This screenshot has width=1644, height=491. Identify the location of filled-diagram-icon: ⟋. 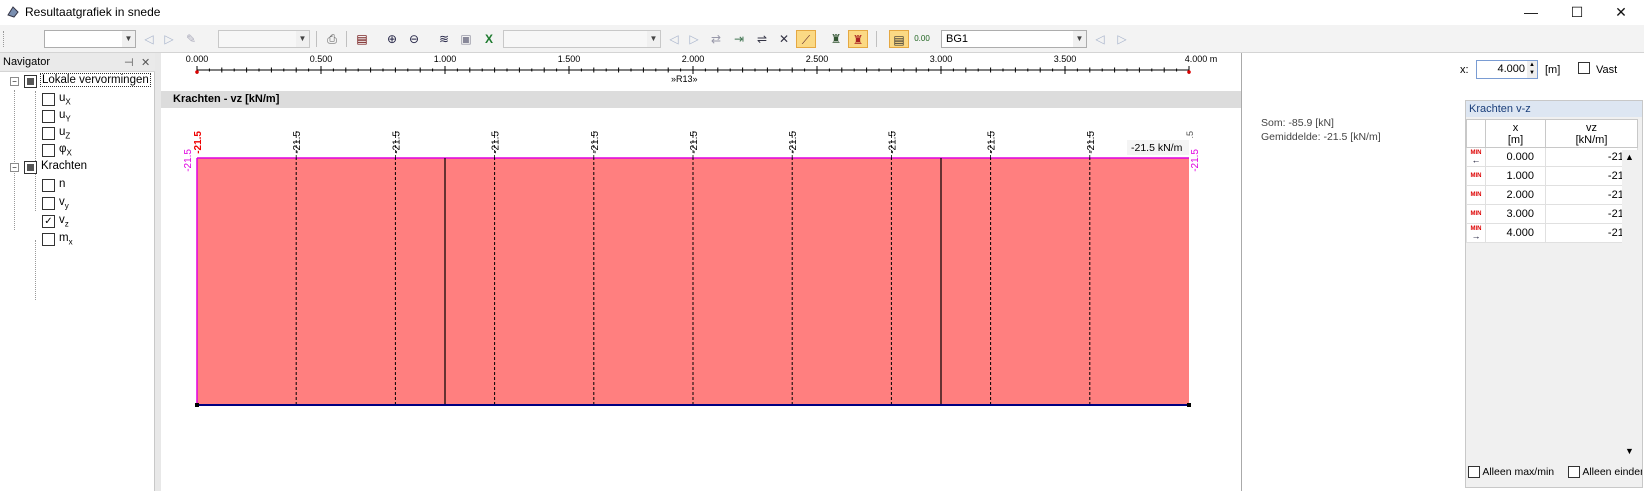
(806, 39).